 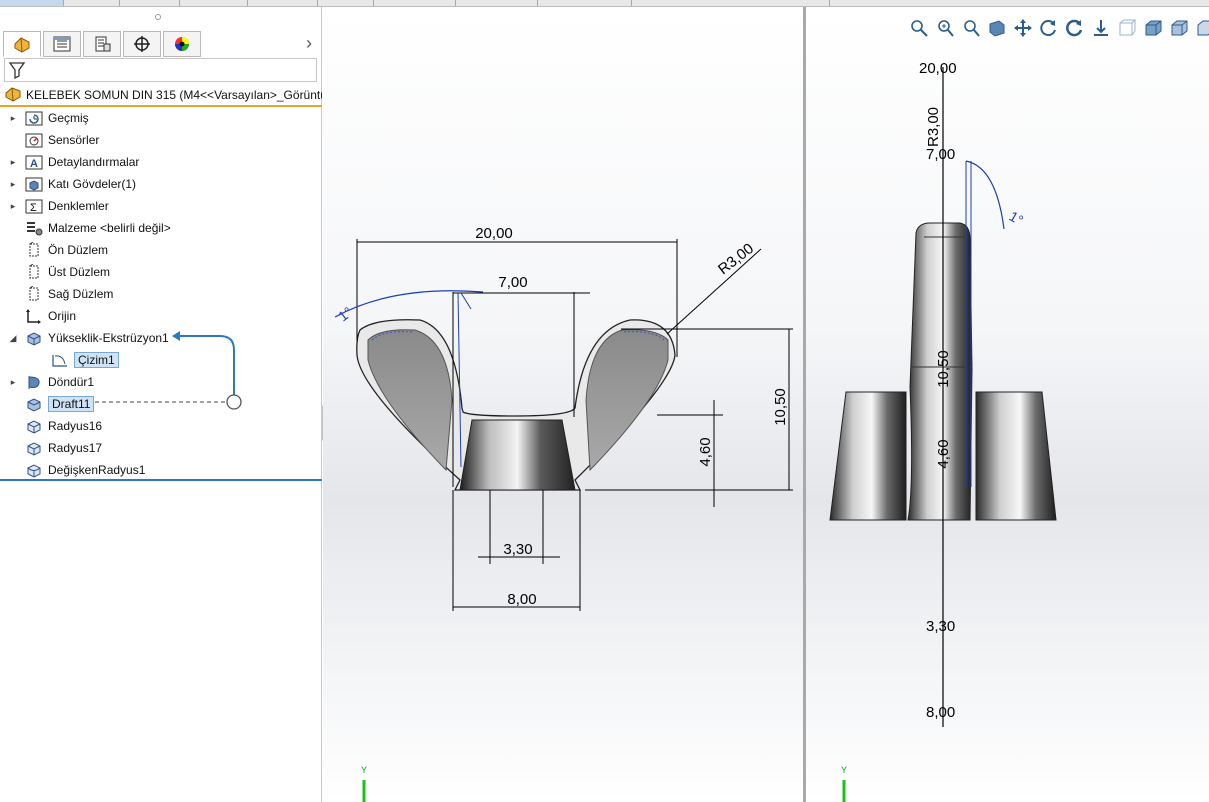 I want to click on section-view-icon, so click(x=997, y=28).